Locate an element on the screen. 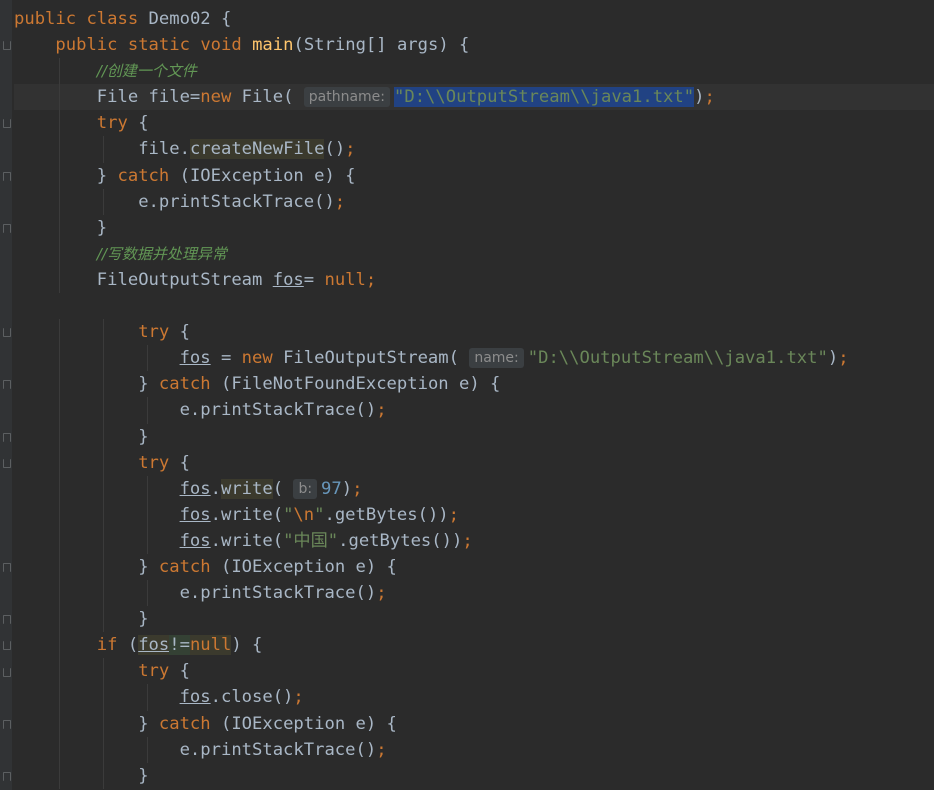  code-token: \n is located at coordinates (304, 514).